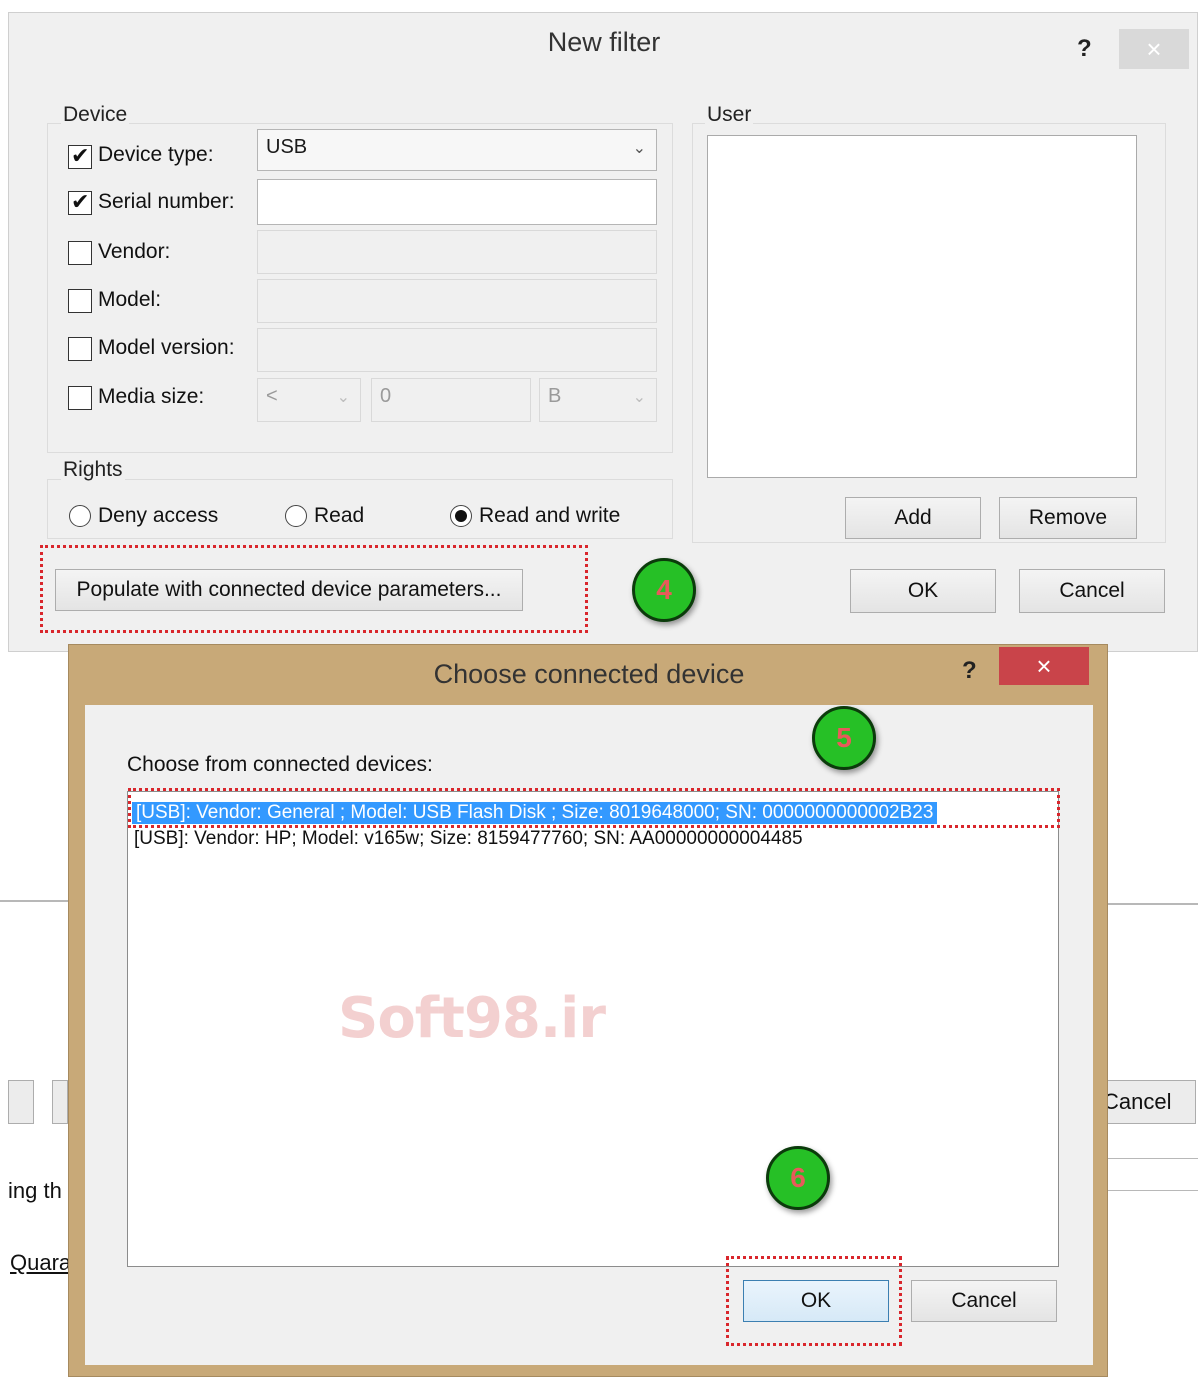 Image resolution: width=1198 pixels, height=1377 pixels. Describe the element at coordinates (594, 808) in the screenshot. I see `device-selection-highlight` at that location.